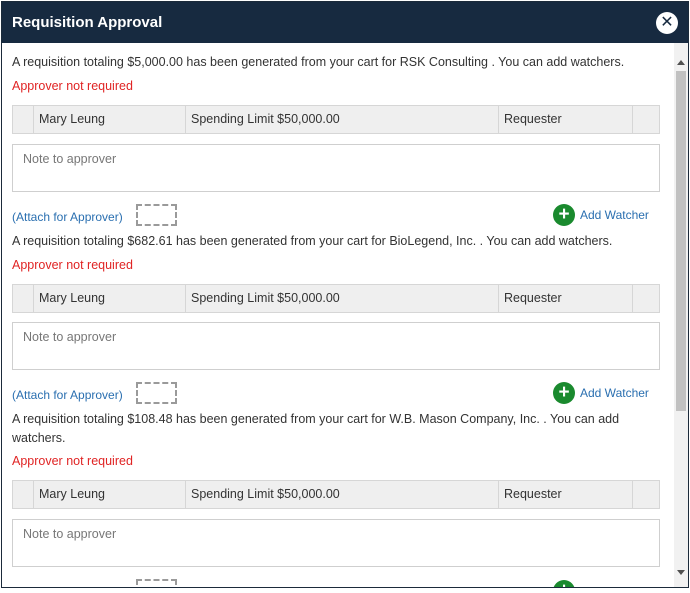 The image size is (690, 593). Describe the element at coordinates (667, 23) in the screenshot. I see `close-icon: ✕` at that location.